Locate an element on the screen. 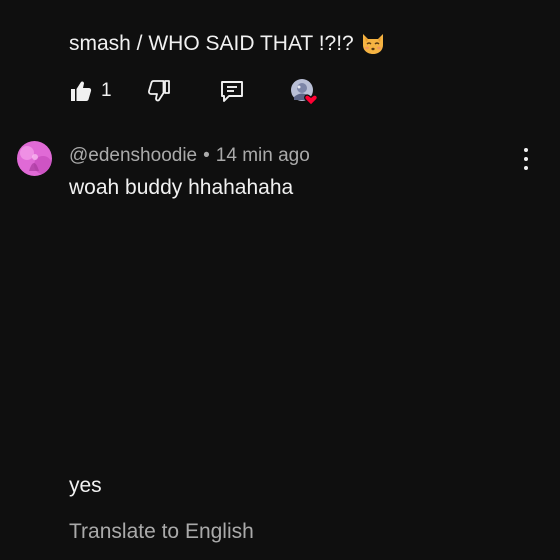 This screenshot has width=560, height=560. author-avatar is located at coordinates (34, 158).